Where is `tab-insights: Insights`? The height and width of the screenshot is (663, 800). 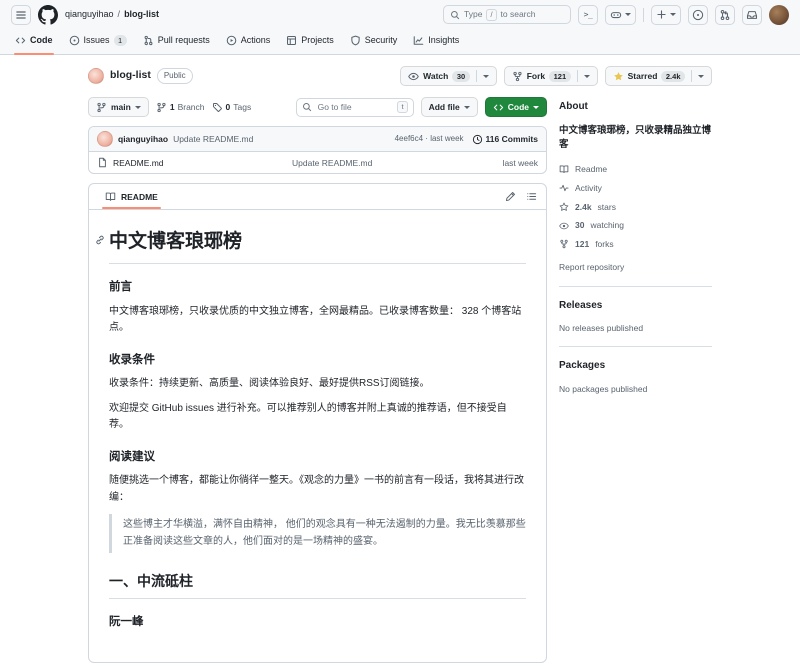 tab-insights: Insights is located at coordinates (436, 41).